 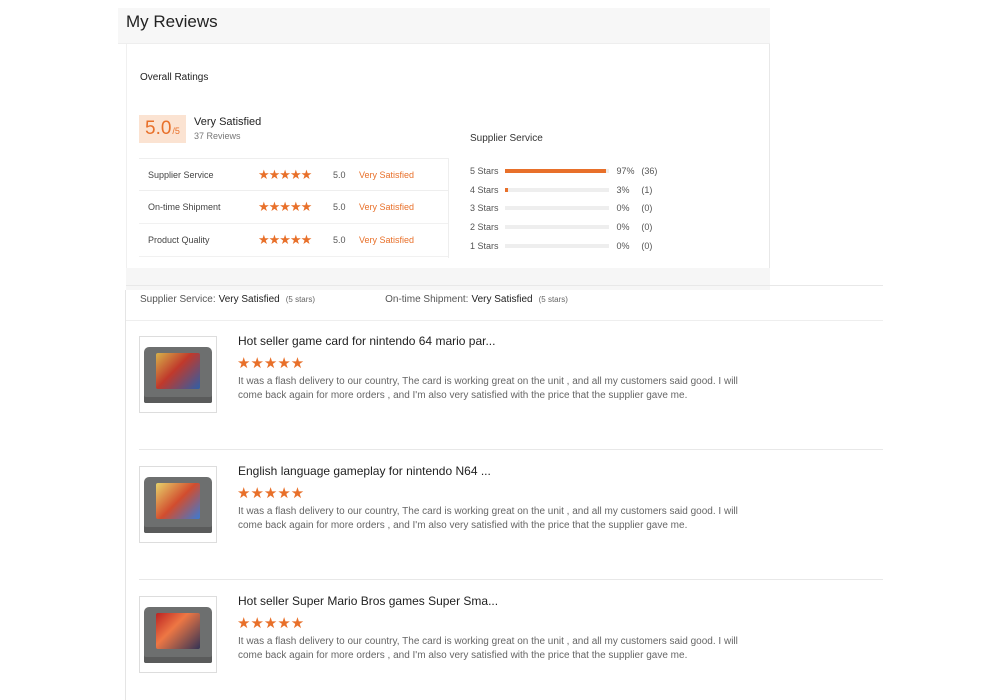 I want to click on rating-label: On-time Shipment, so click(x=184, y=207).